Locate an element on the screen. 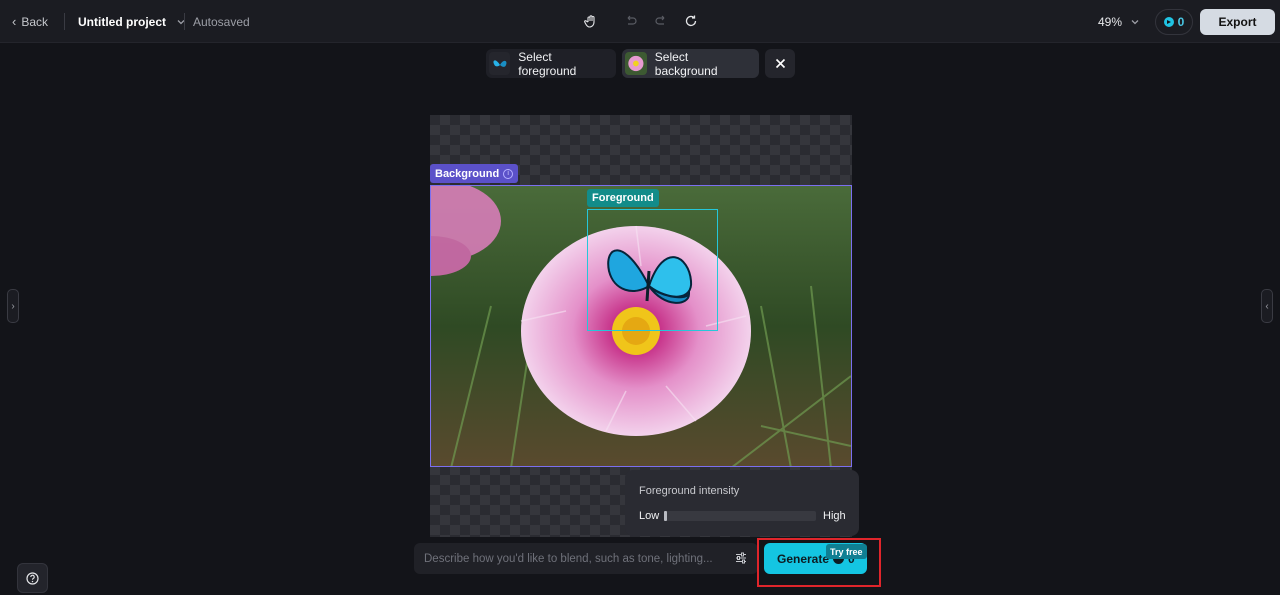 The width and height of the screenshot is (1280, 595). flower-thumbnail is located at coordinates (636, 63).